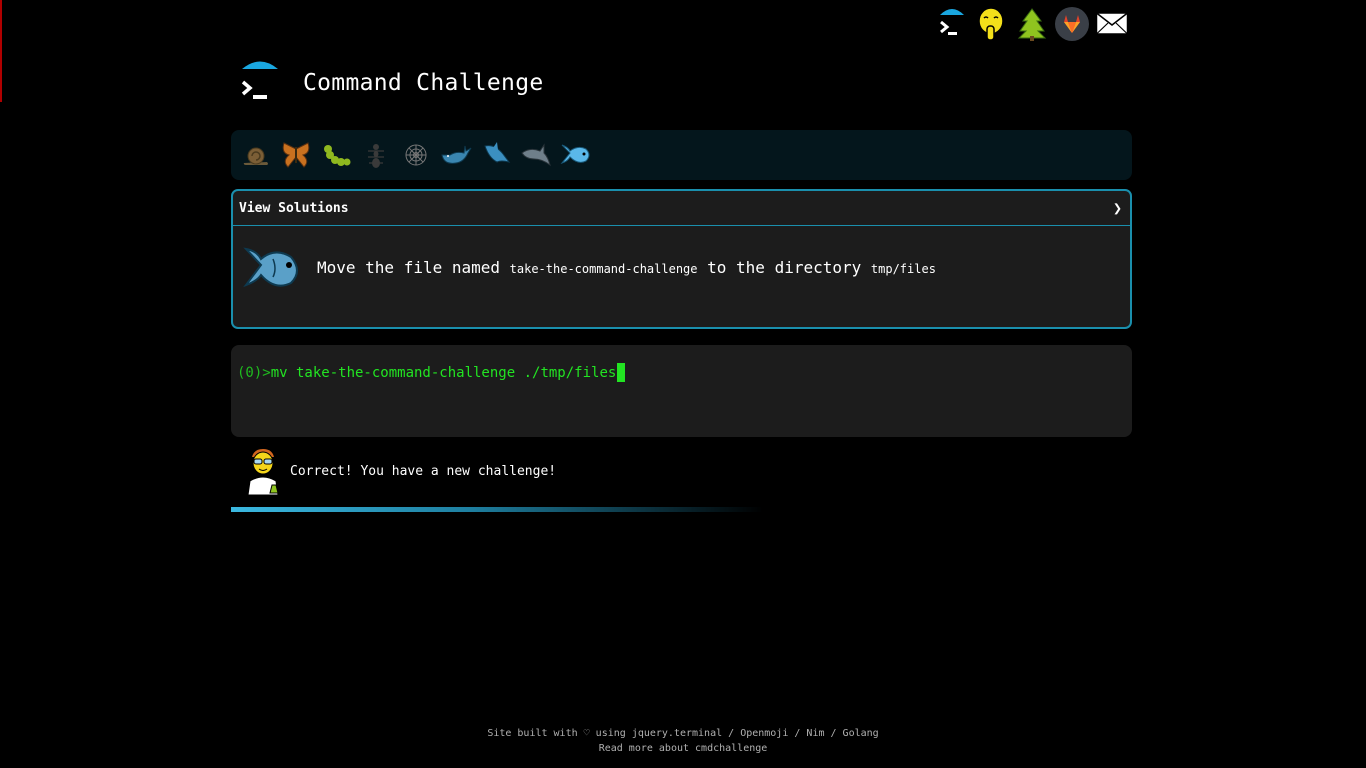 This screenshot has width=1366, height=768. I want to click on terminal-cursor, so click(621, 372).